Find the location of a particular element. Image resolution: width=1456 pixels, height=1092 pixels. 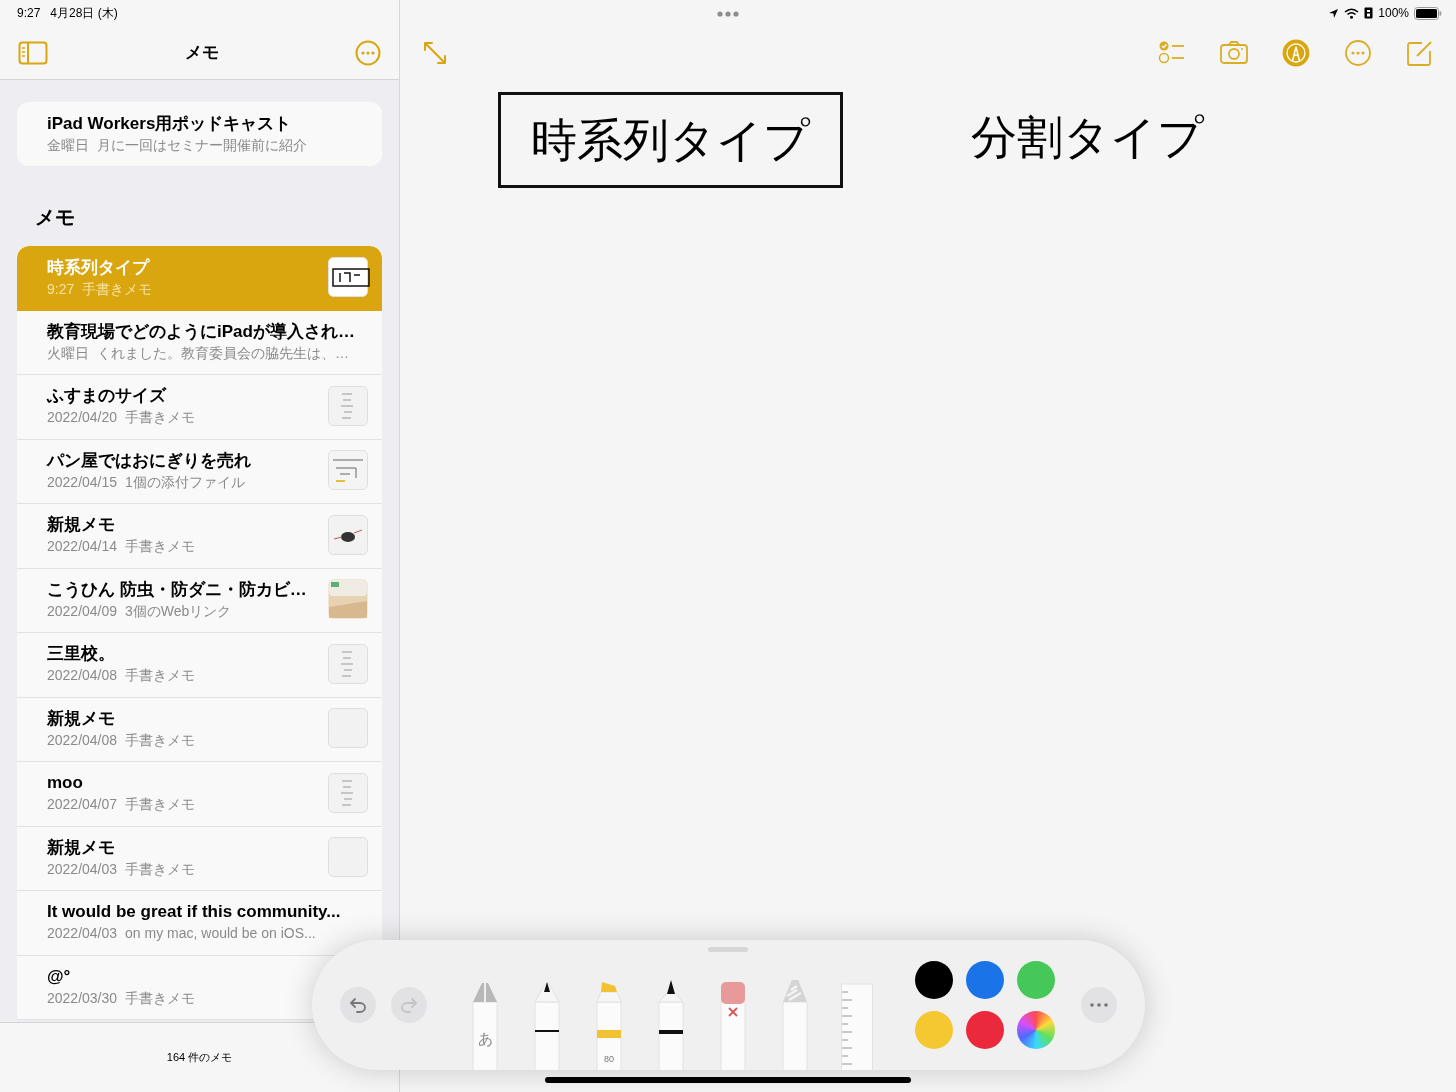

note-count: 164 件のメモ is located at coordinates (199, 1058).